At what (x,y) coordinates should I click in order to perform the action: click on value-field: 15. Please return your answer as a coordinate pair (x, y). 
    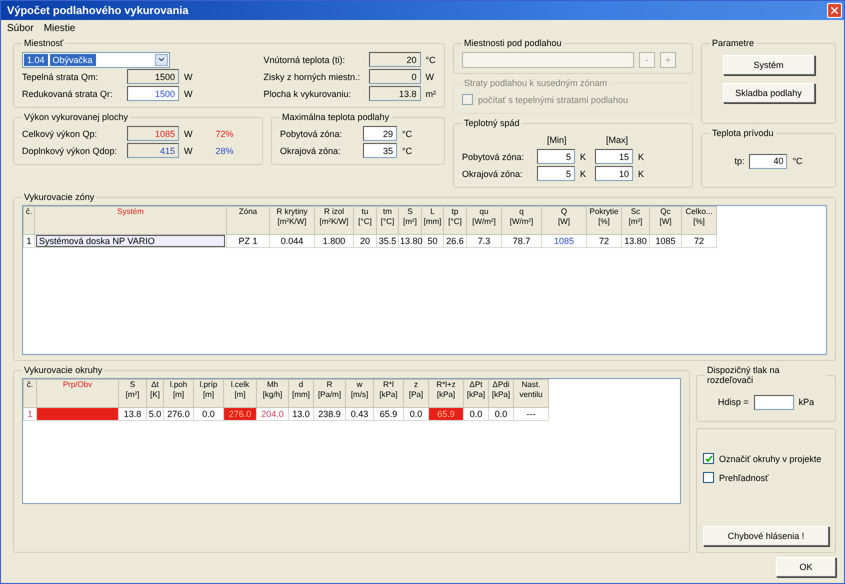
    Looking at the image, I should click on (614, 156).